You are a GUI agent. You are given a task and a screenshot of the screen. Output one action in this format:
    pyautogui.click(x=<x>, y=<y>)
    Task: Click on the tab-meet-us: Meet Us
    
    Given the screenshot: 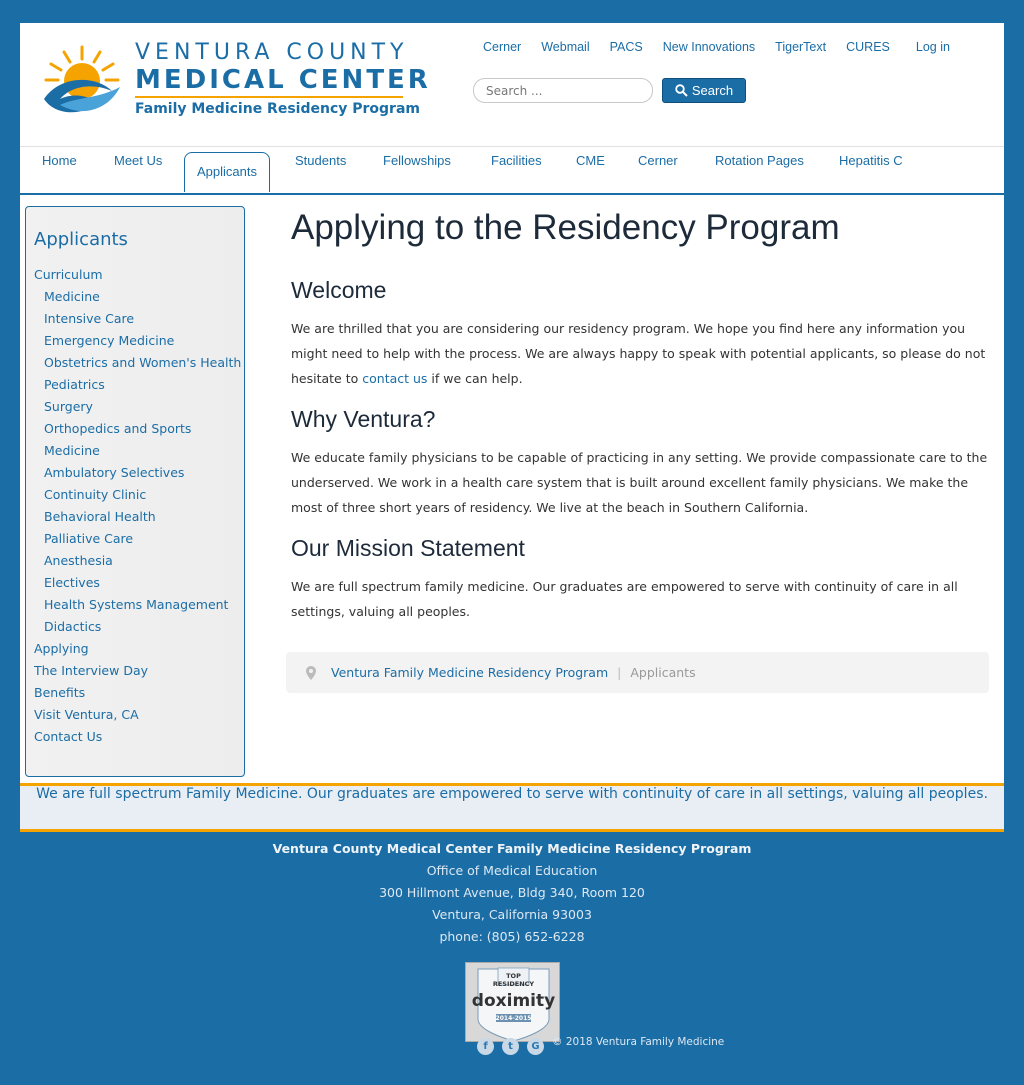 What is the action you would take?
    pyautogui.click(x=138, y=172)
    